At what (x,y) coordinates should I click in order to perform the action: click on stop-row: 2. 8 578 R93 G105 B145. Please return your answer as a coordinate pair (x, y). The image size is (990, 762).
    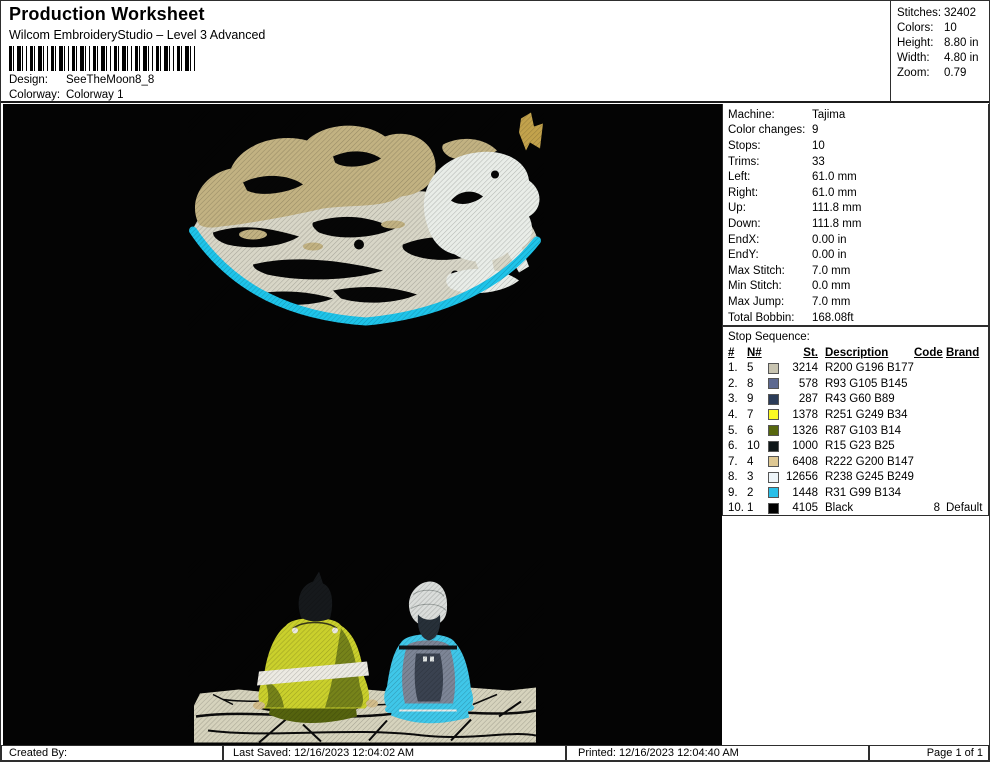
    Looking at the image, I should click on (818, 383).